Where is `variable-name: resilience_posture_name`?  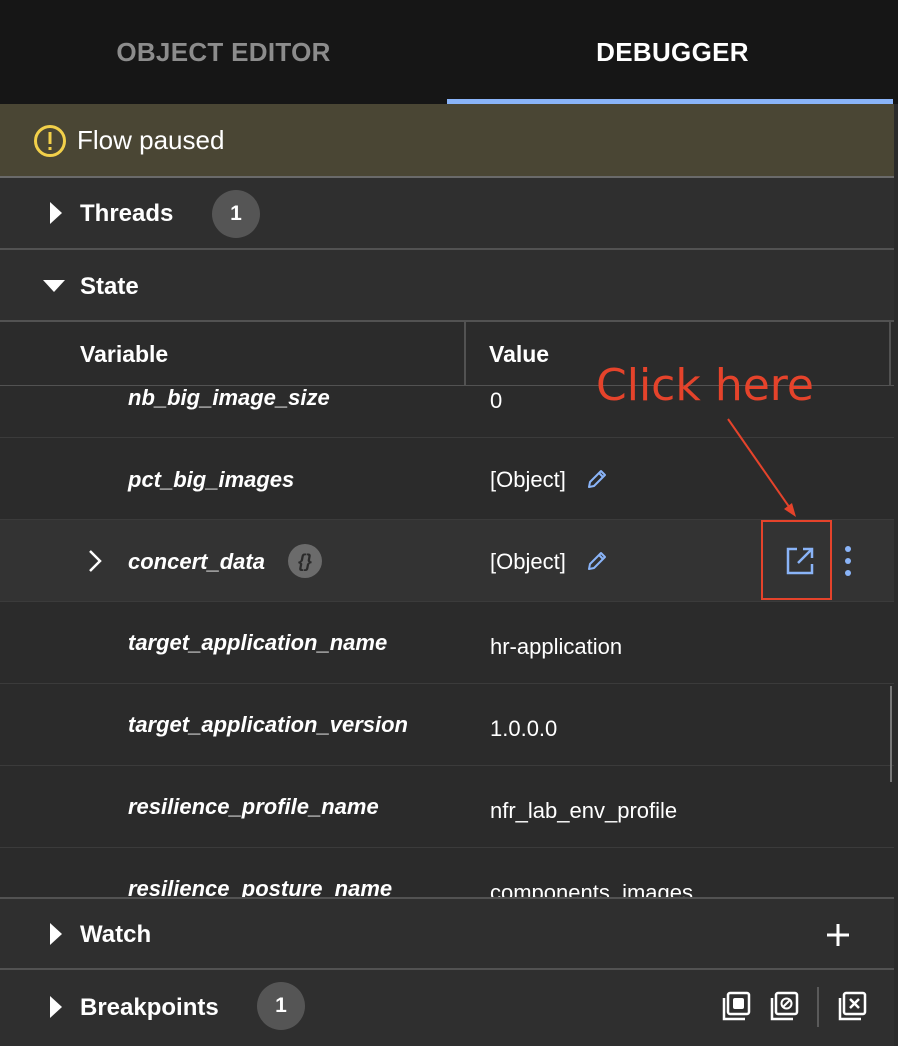
variable-name: resilience_posture_name is located at coordinates (260, 886).